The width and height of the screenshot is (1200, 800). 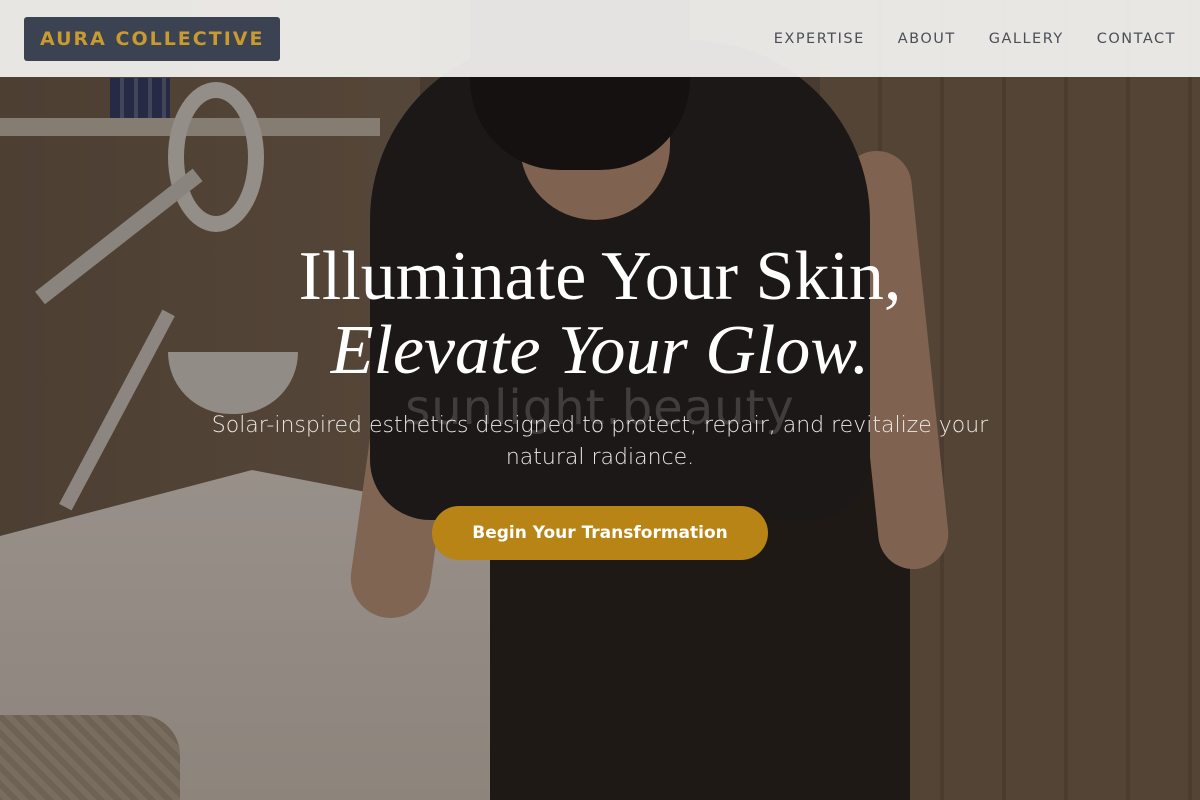 I want to click on watermark-text: sunlight.beauty, so click(x=600, y=408).